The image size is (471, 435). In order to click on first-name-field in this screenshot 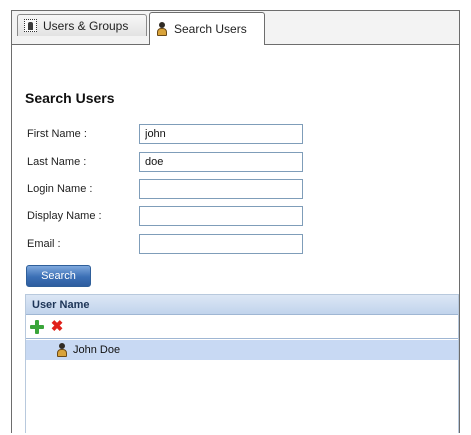, I will do `click(221, 134)`.